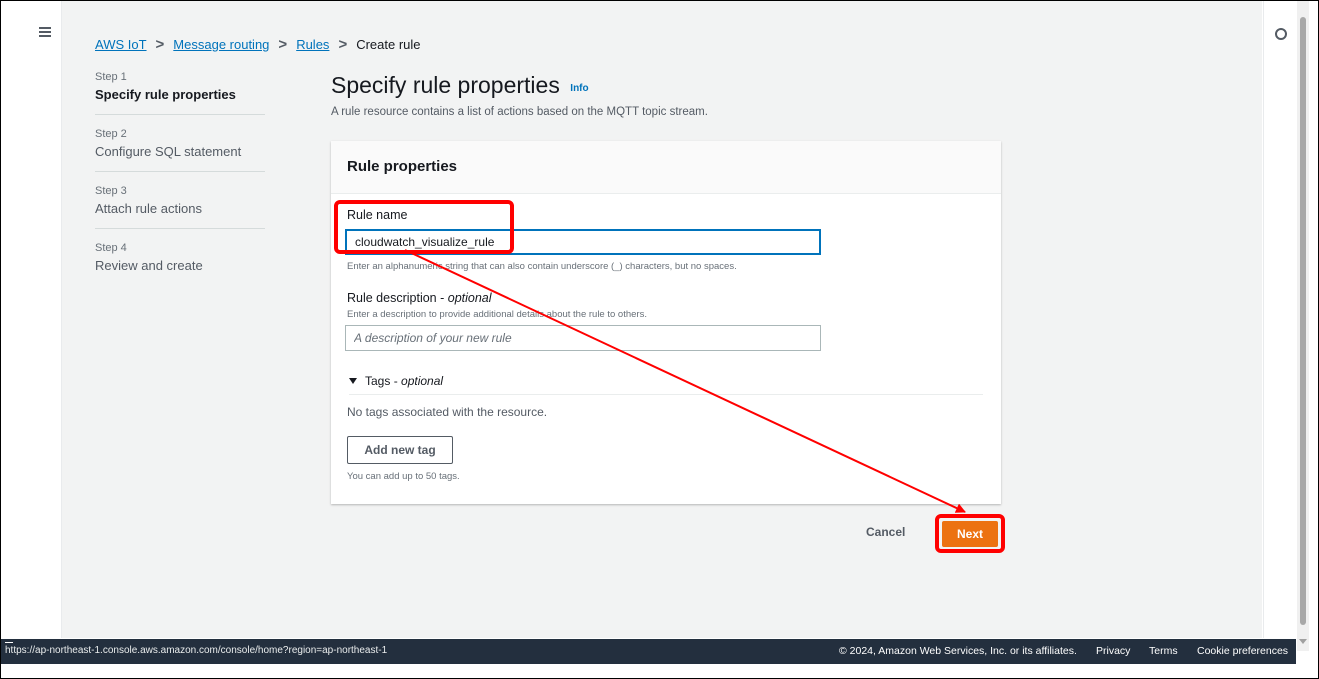  I want to click on step-label: Configure SQL statement, so click(168, 151).